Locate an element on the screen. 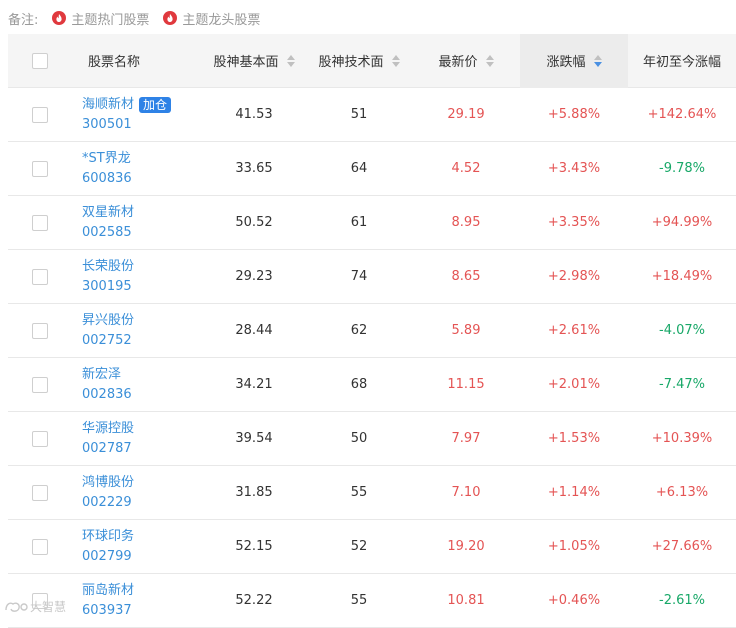  stock-code-link: 300501 is located at coordinates (142, 125).